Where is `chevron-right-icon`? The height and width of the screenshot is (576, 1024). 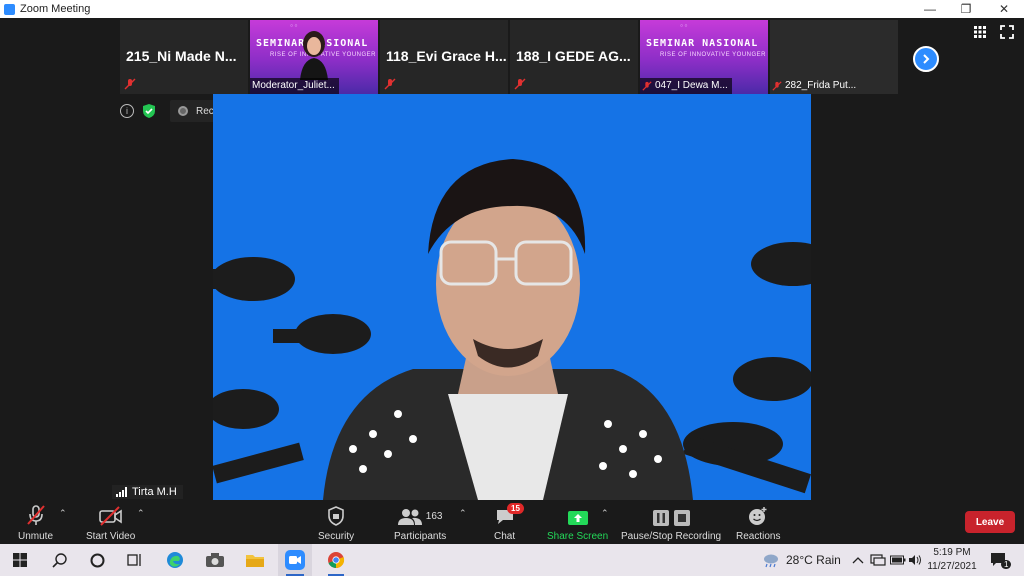 chevron-right-icon is located at coordinates (926, 59).